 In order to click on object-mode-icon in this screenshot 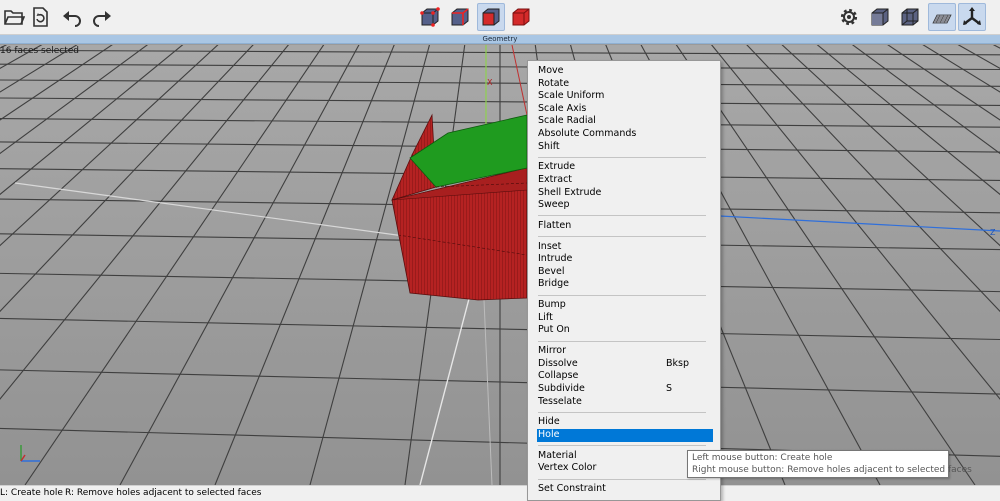, I will do `click(521, 17)`.